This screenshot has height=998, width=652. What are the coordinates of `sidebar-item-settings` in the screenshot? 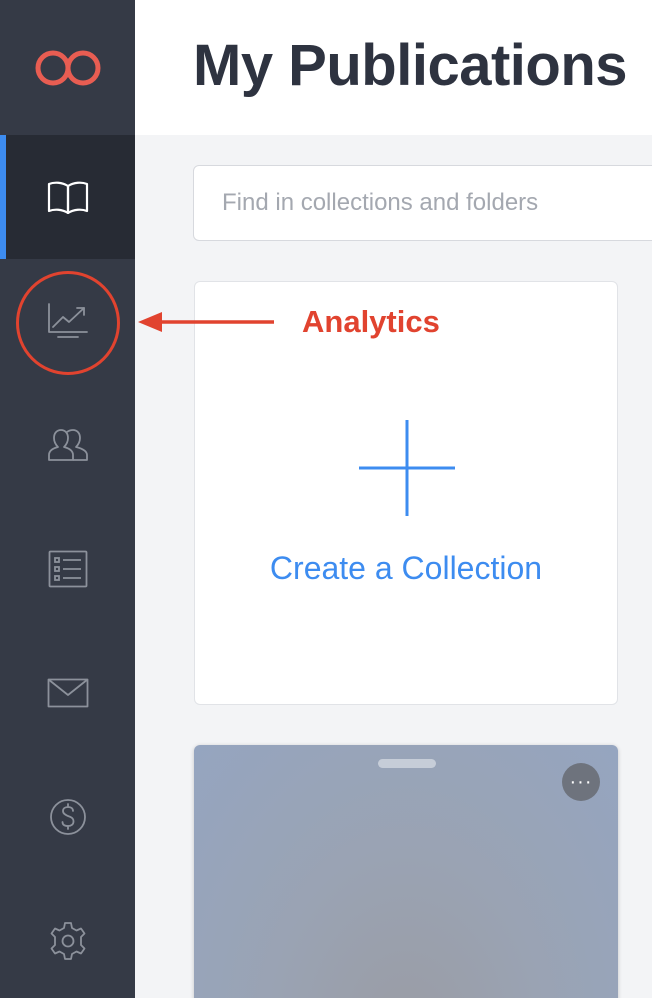 It's located at (67, 938).